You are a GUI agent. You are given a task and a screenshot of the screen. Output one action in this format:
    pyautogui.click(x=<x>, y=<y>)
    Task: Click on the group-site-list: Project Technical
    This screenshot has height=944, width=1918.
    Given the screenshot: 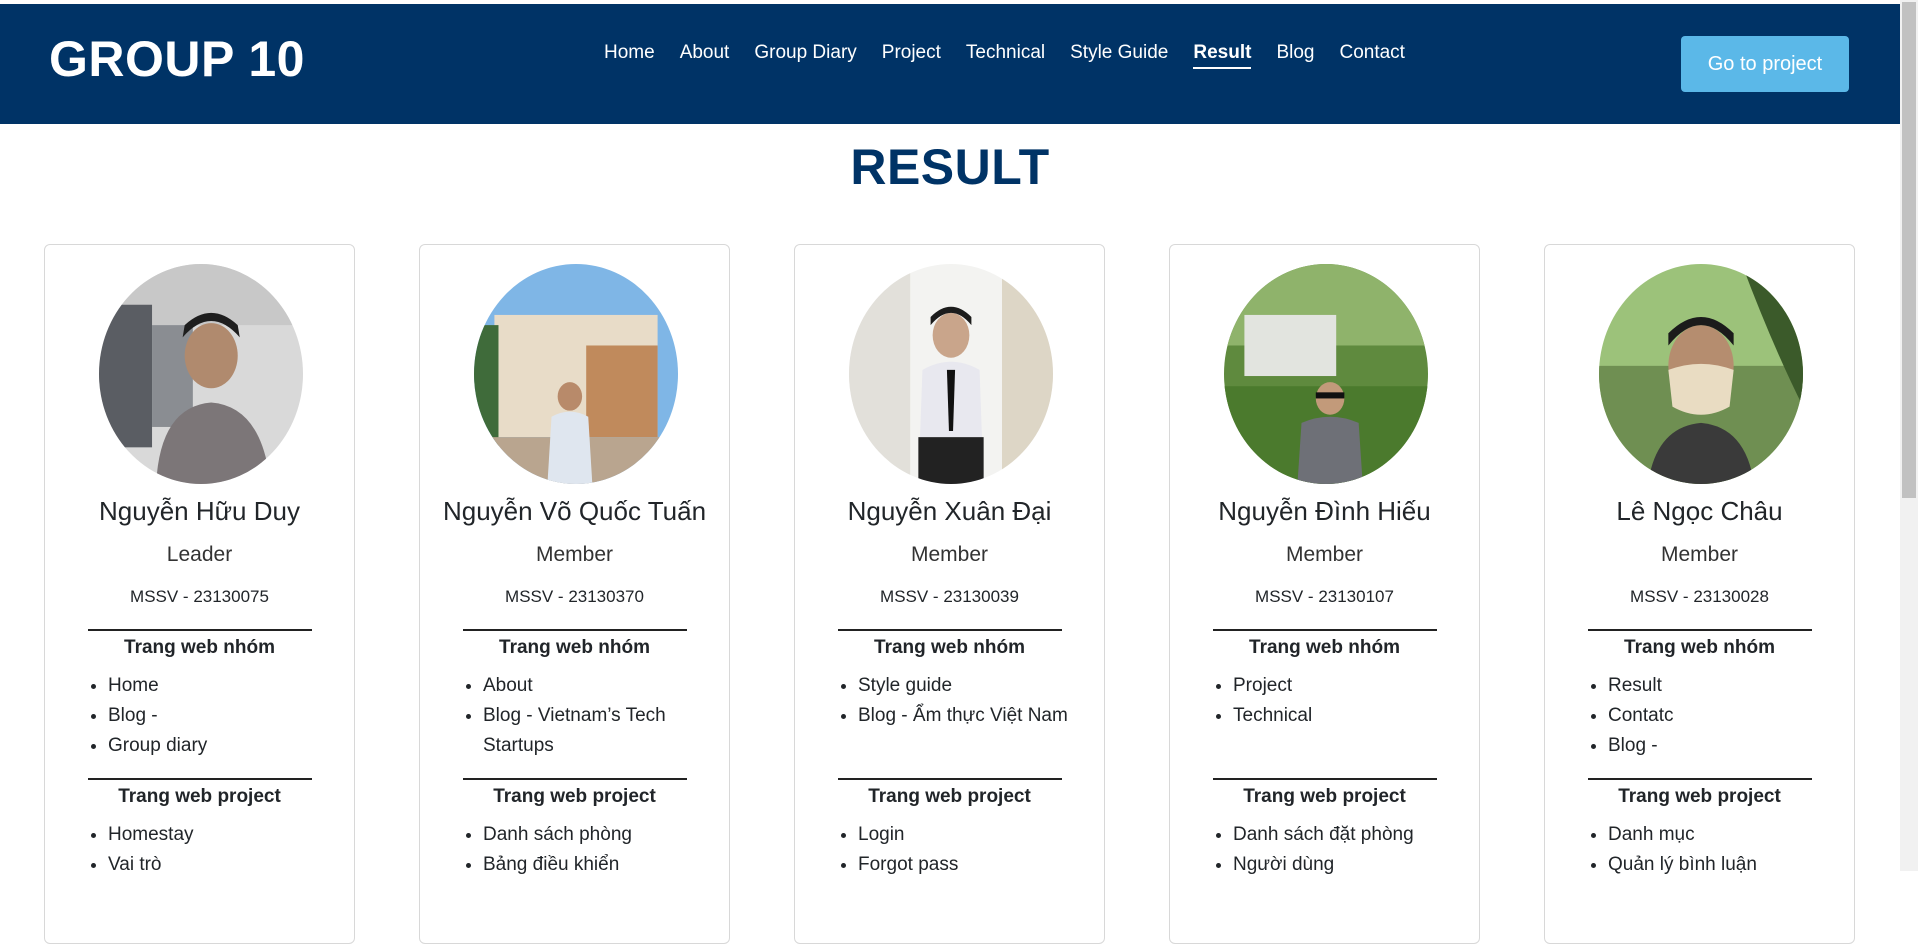 What is the action you would take?
    pyautogui.click(x=1346, y=701)
    